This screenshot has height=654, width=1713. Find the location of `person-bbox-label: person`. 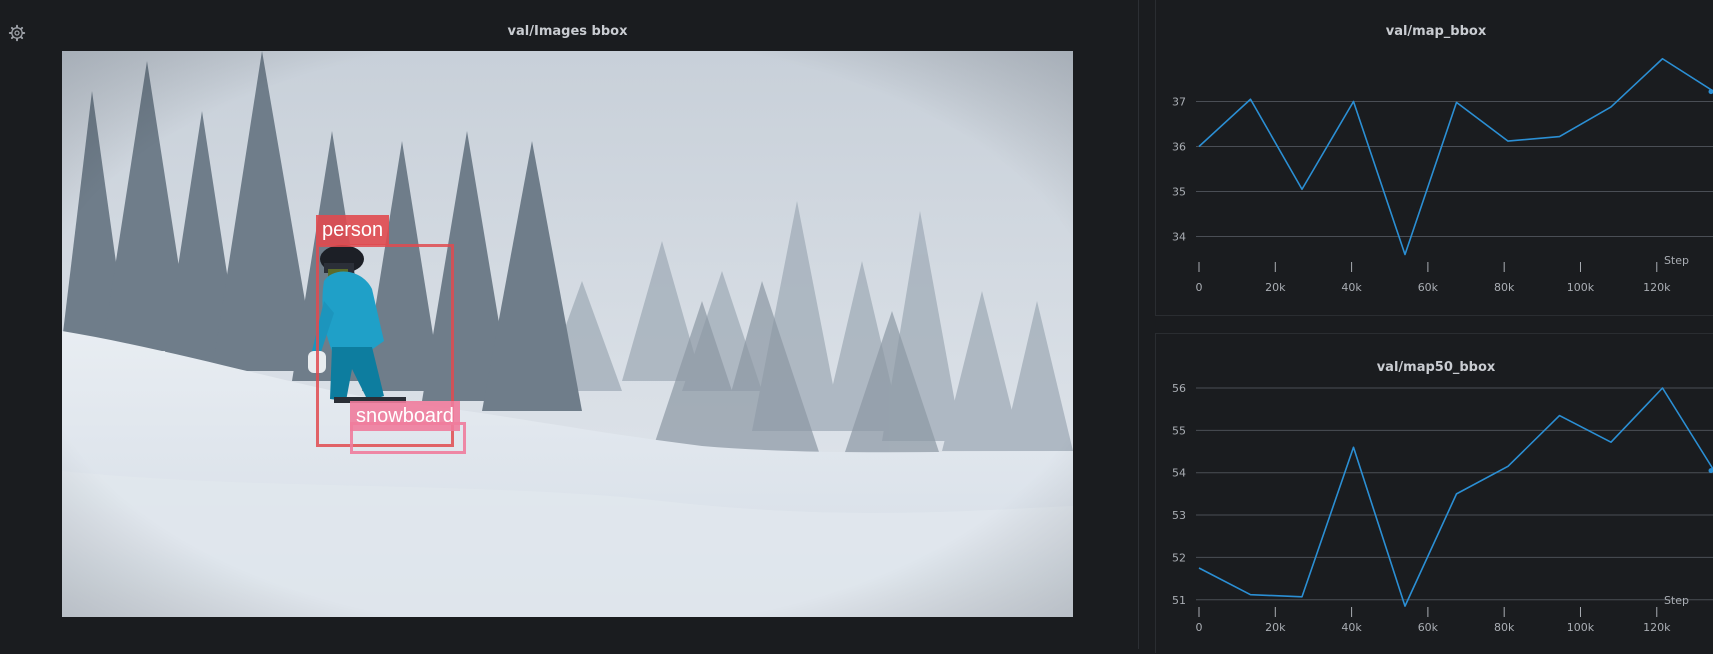

person-bbox-label: person is located at coordinates (352, 230).